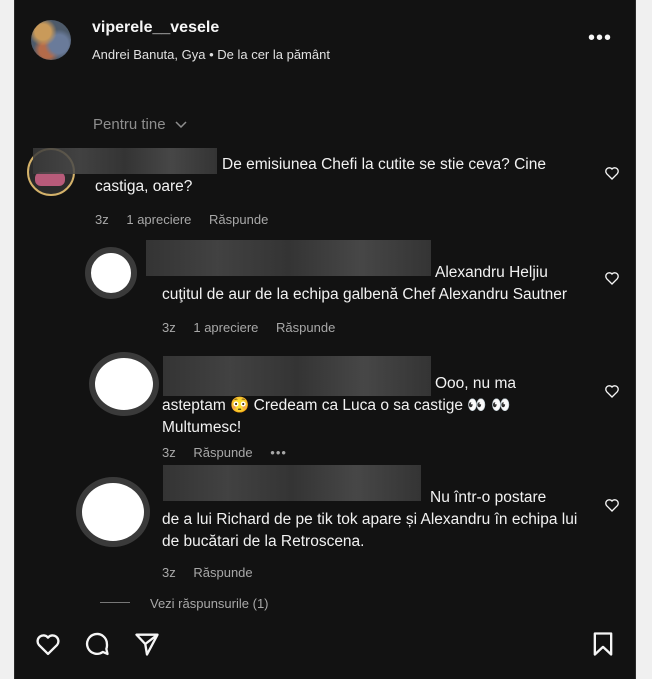  What do you see at coordinates (225, 327) in the screenshot?
I see `reply-likes: 1 apreciere` at bounding box center [225, 327].